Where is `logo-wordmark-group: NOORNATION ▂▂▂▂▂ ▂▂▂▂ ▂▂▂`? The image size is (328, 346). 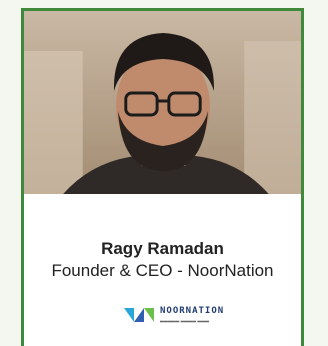
logo-wordmark-group: NOORNATION ▂▂▂▂▂ ▂▂▂▂ ▂▂▂ is located at coordinates (192, 315).